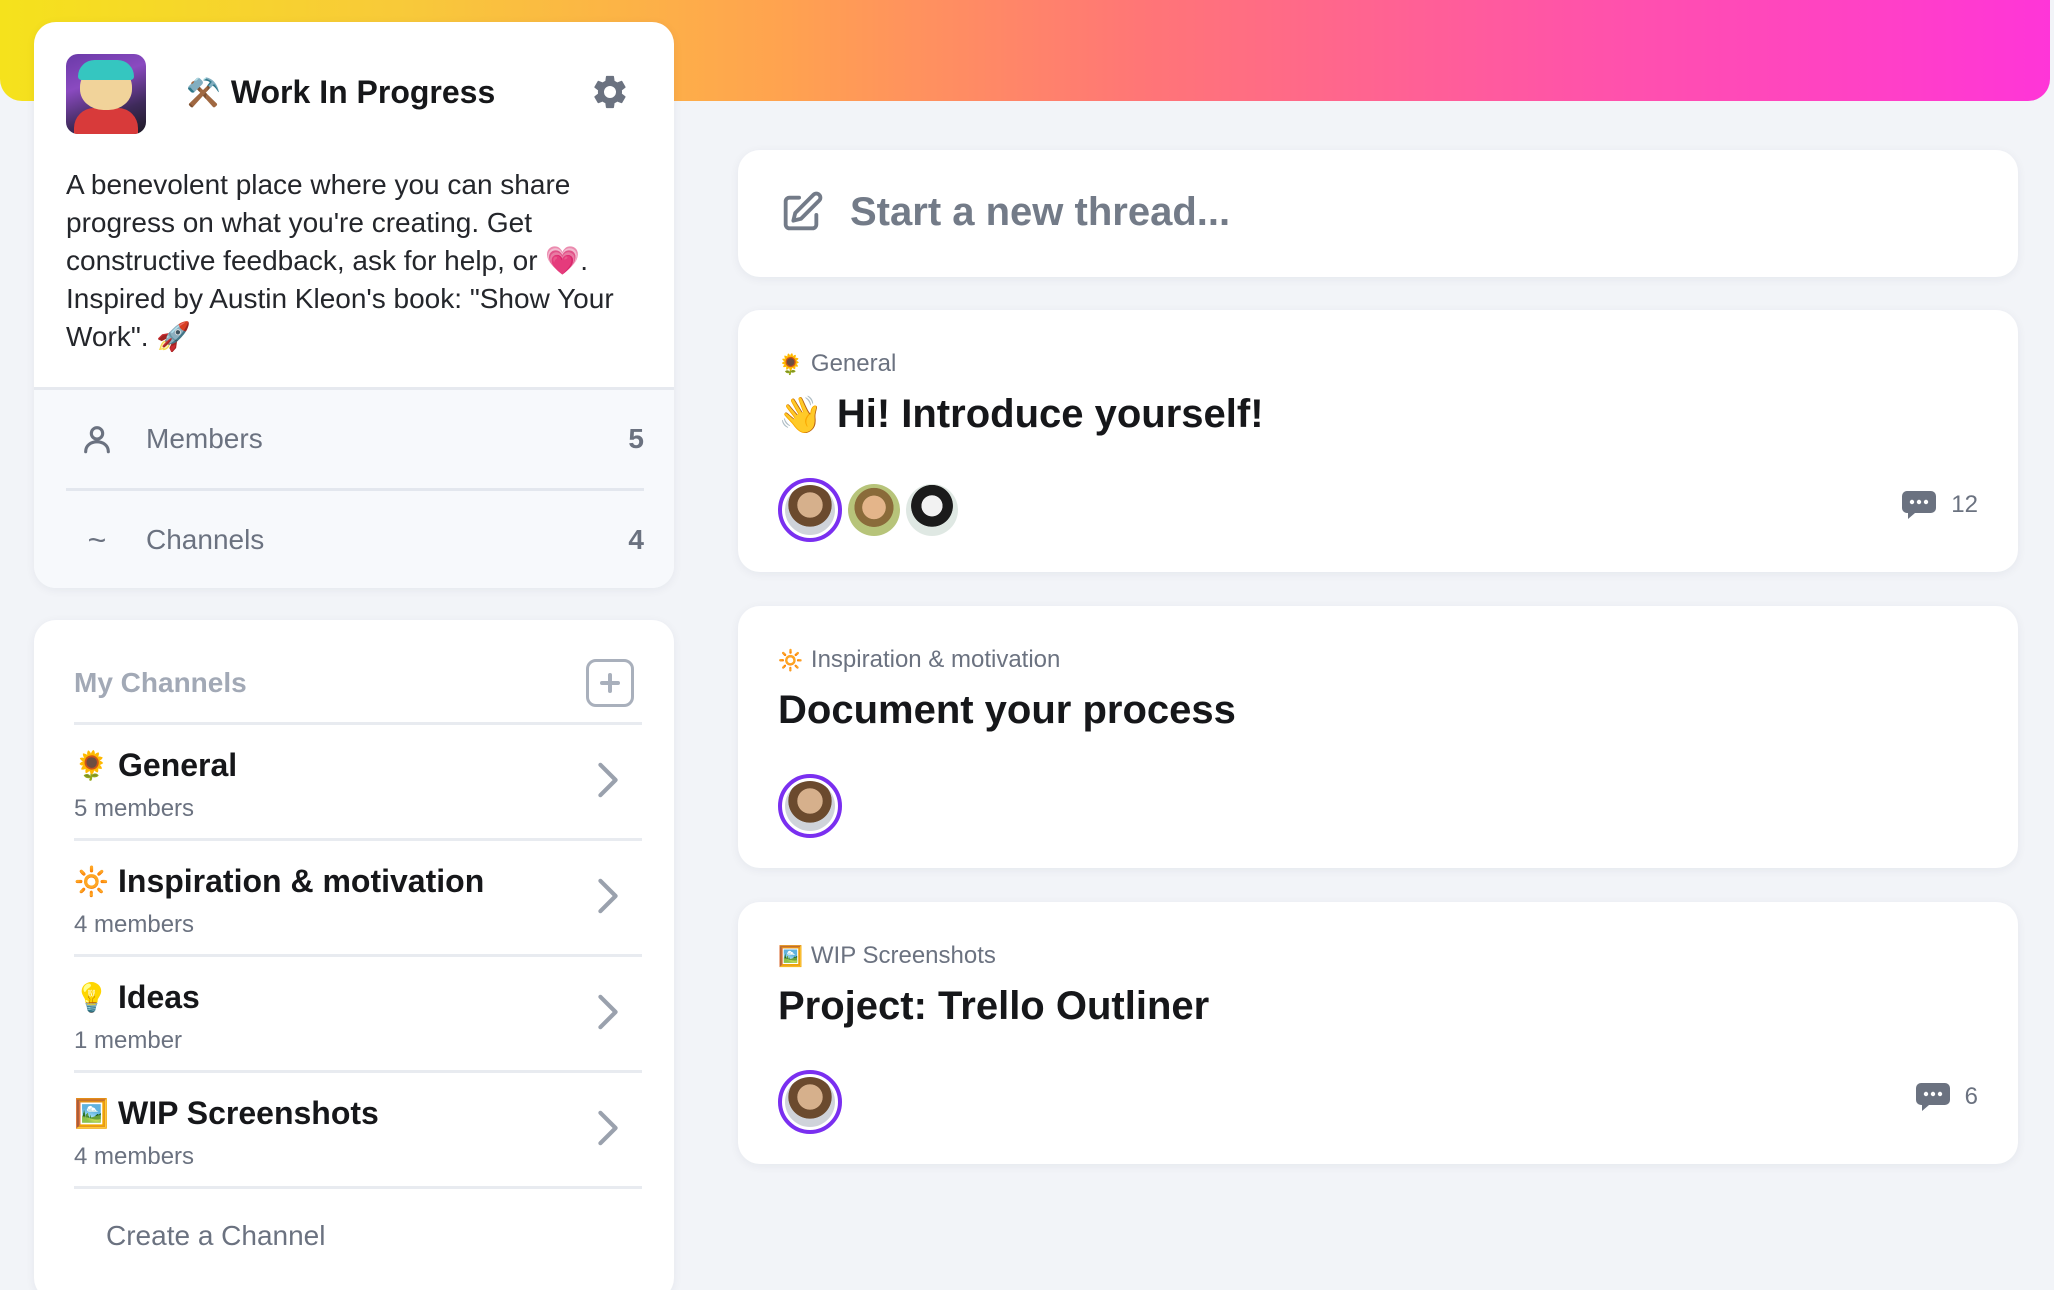 This screenshot has width=2054, height=1290. Describe the element at coordinates (354, 683) in the screenshot. I see `my-channels-header: My Channels` at that location.